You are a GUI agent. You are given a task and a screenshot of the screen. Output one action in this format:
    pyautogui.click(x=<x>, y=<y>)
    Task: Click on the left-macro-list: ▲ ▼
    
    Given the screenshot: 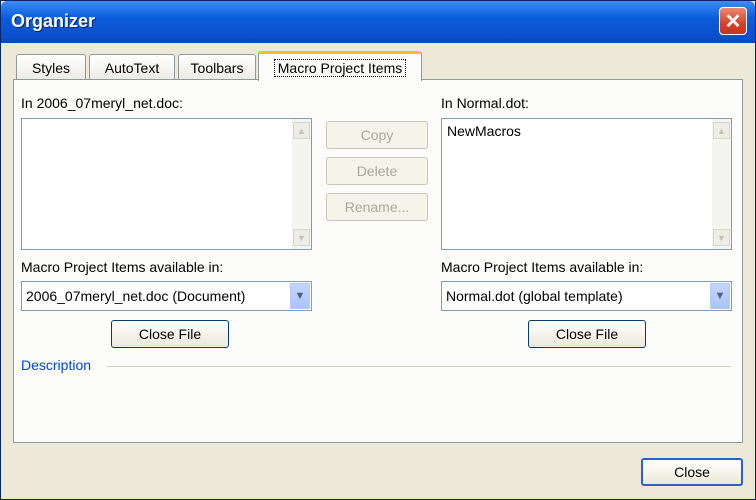 What is the action you would take?
    pyautogui.click(x=166, y=184)
    